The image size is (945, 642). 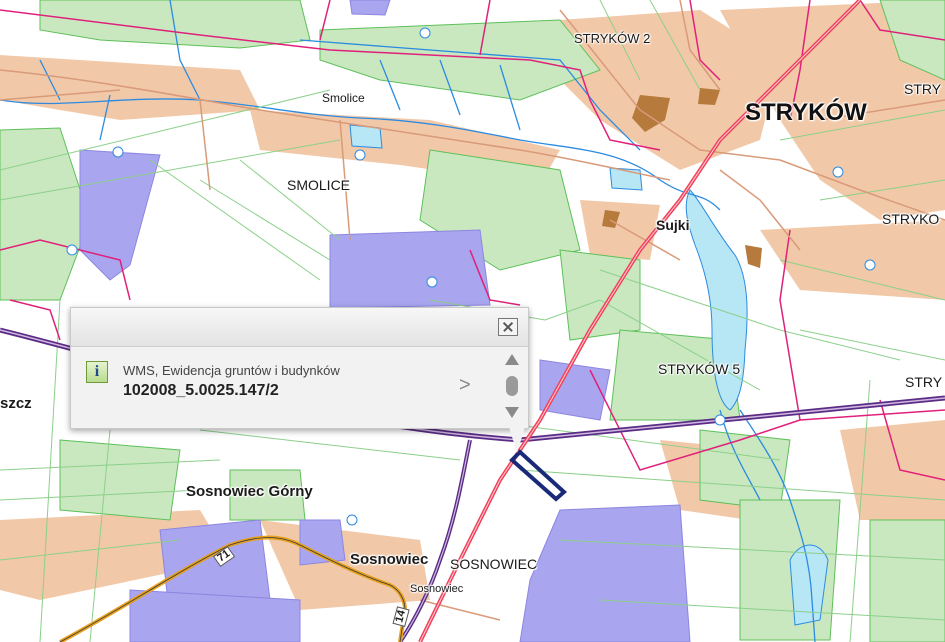 What do you see at coordinates (97, 372) in the screenshot?
I see `info-icon: i` at bounding box center [97, 372].